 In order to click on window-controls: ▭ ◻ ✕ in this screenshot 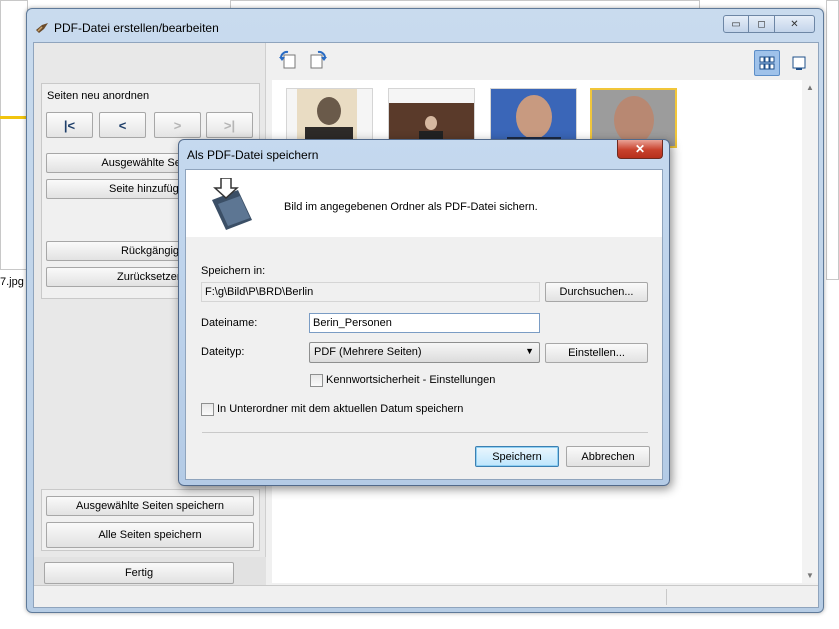, I will do `click(769, 24)`.